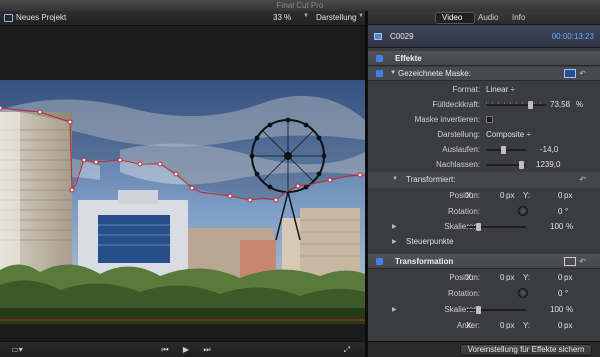 This screenshot has width=600, height=357. I want to click on mask-draw-icon, so click(570, 73).